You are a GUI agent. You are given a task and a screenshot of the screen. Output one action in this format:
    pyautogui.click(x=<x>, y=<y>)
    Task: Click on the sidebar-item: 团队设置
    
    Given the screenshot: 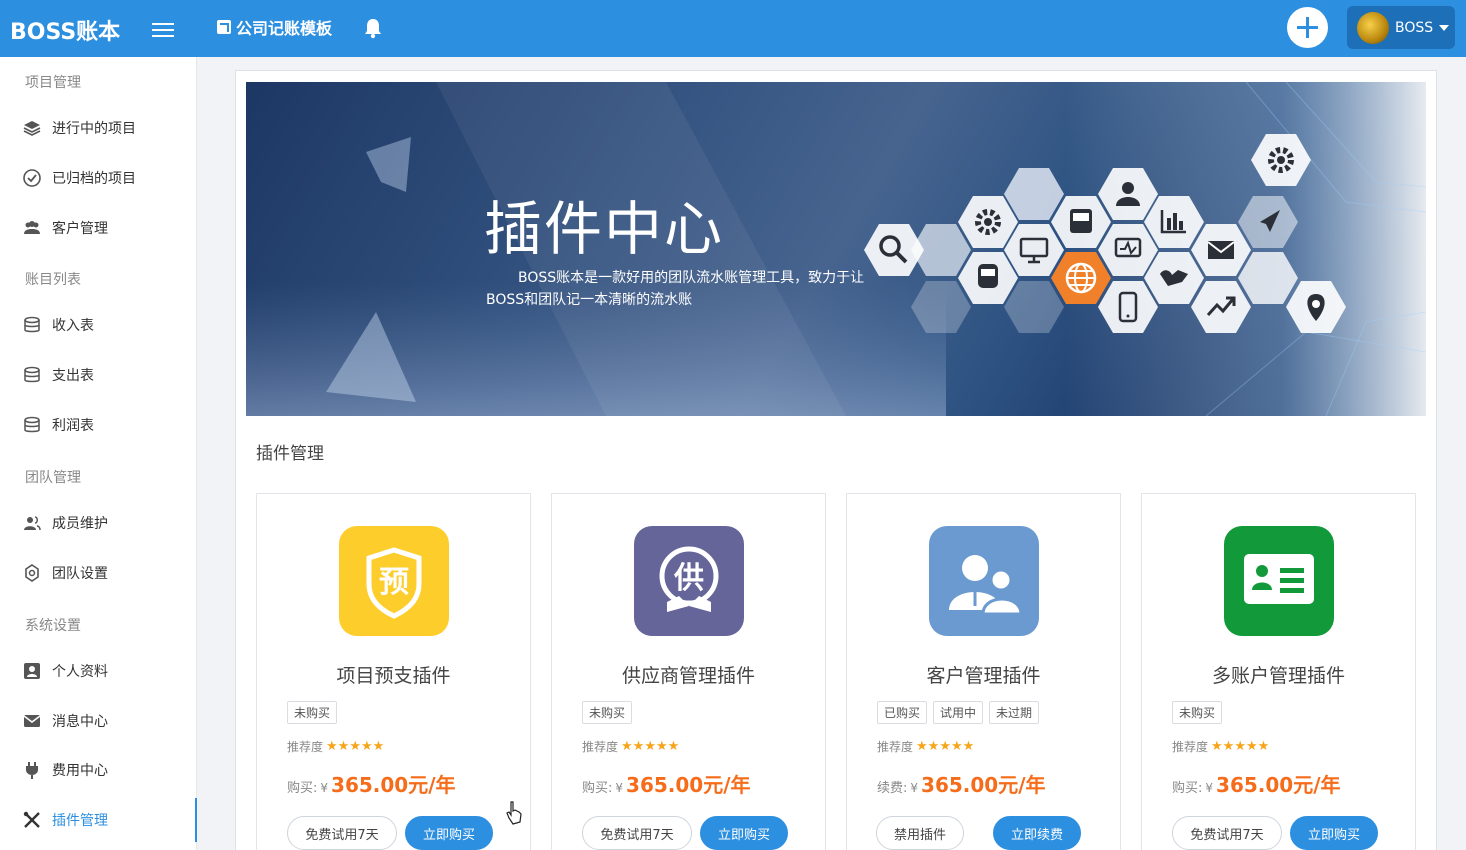 What is the action you would take?
    pyautogui.click(x=98, y=573)
    